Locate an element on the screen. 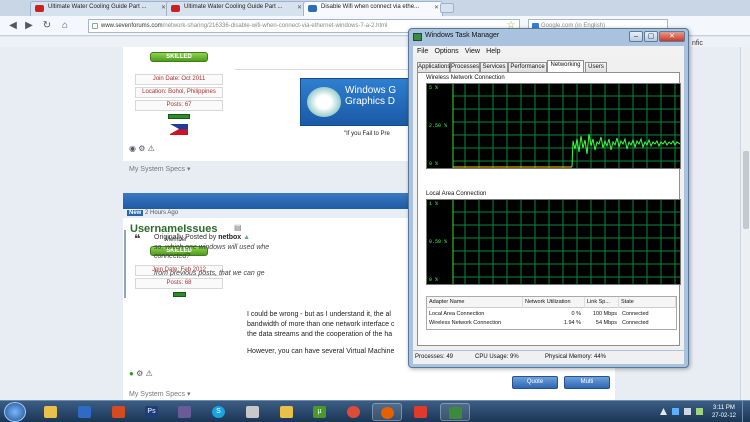 The image size is (750, 422). close-button: ✕ is located at coordinates (672, 36).